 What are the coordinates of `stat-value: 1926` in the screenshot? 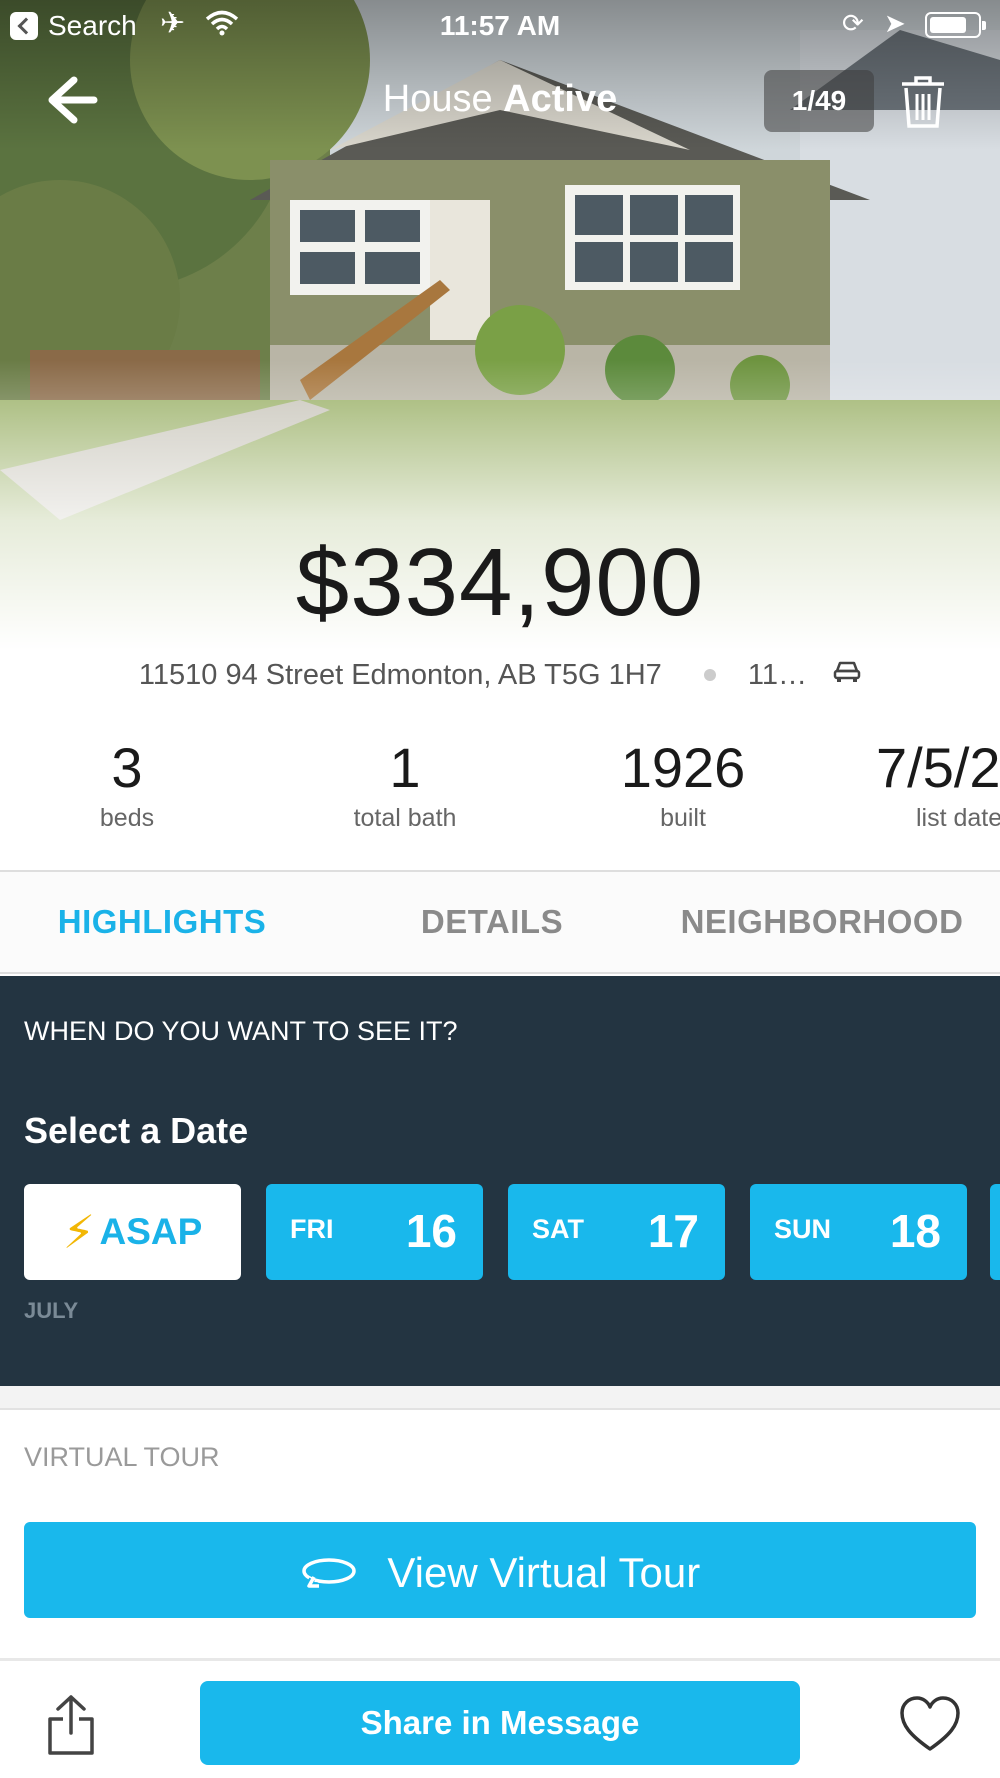 It's located at (683, 767).